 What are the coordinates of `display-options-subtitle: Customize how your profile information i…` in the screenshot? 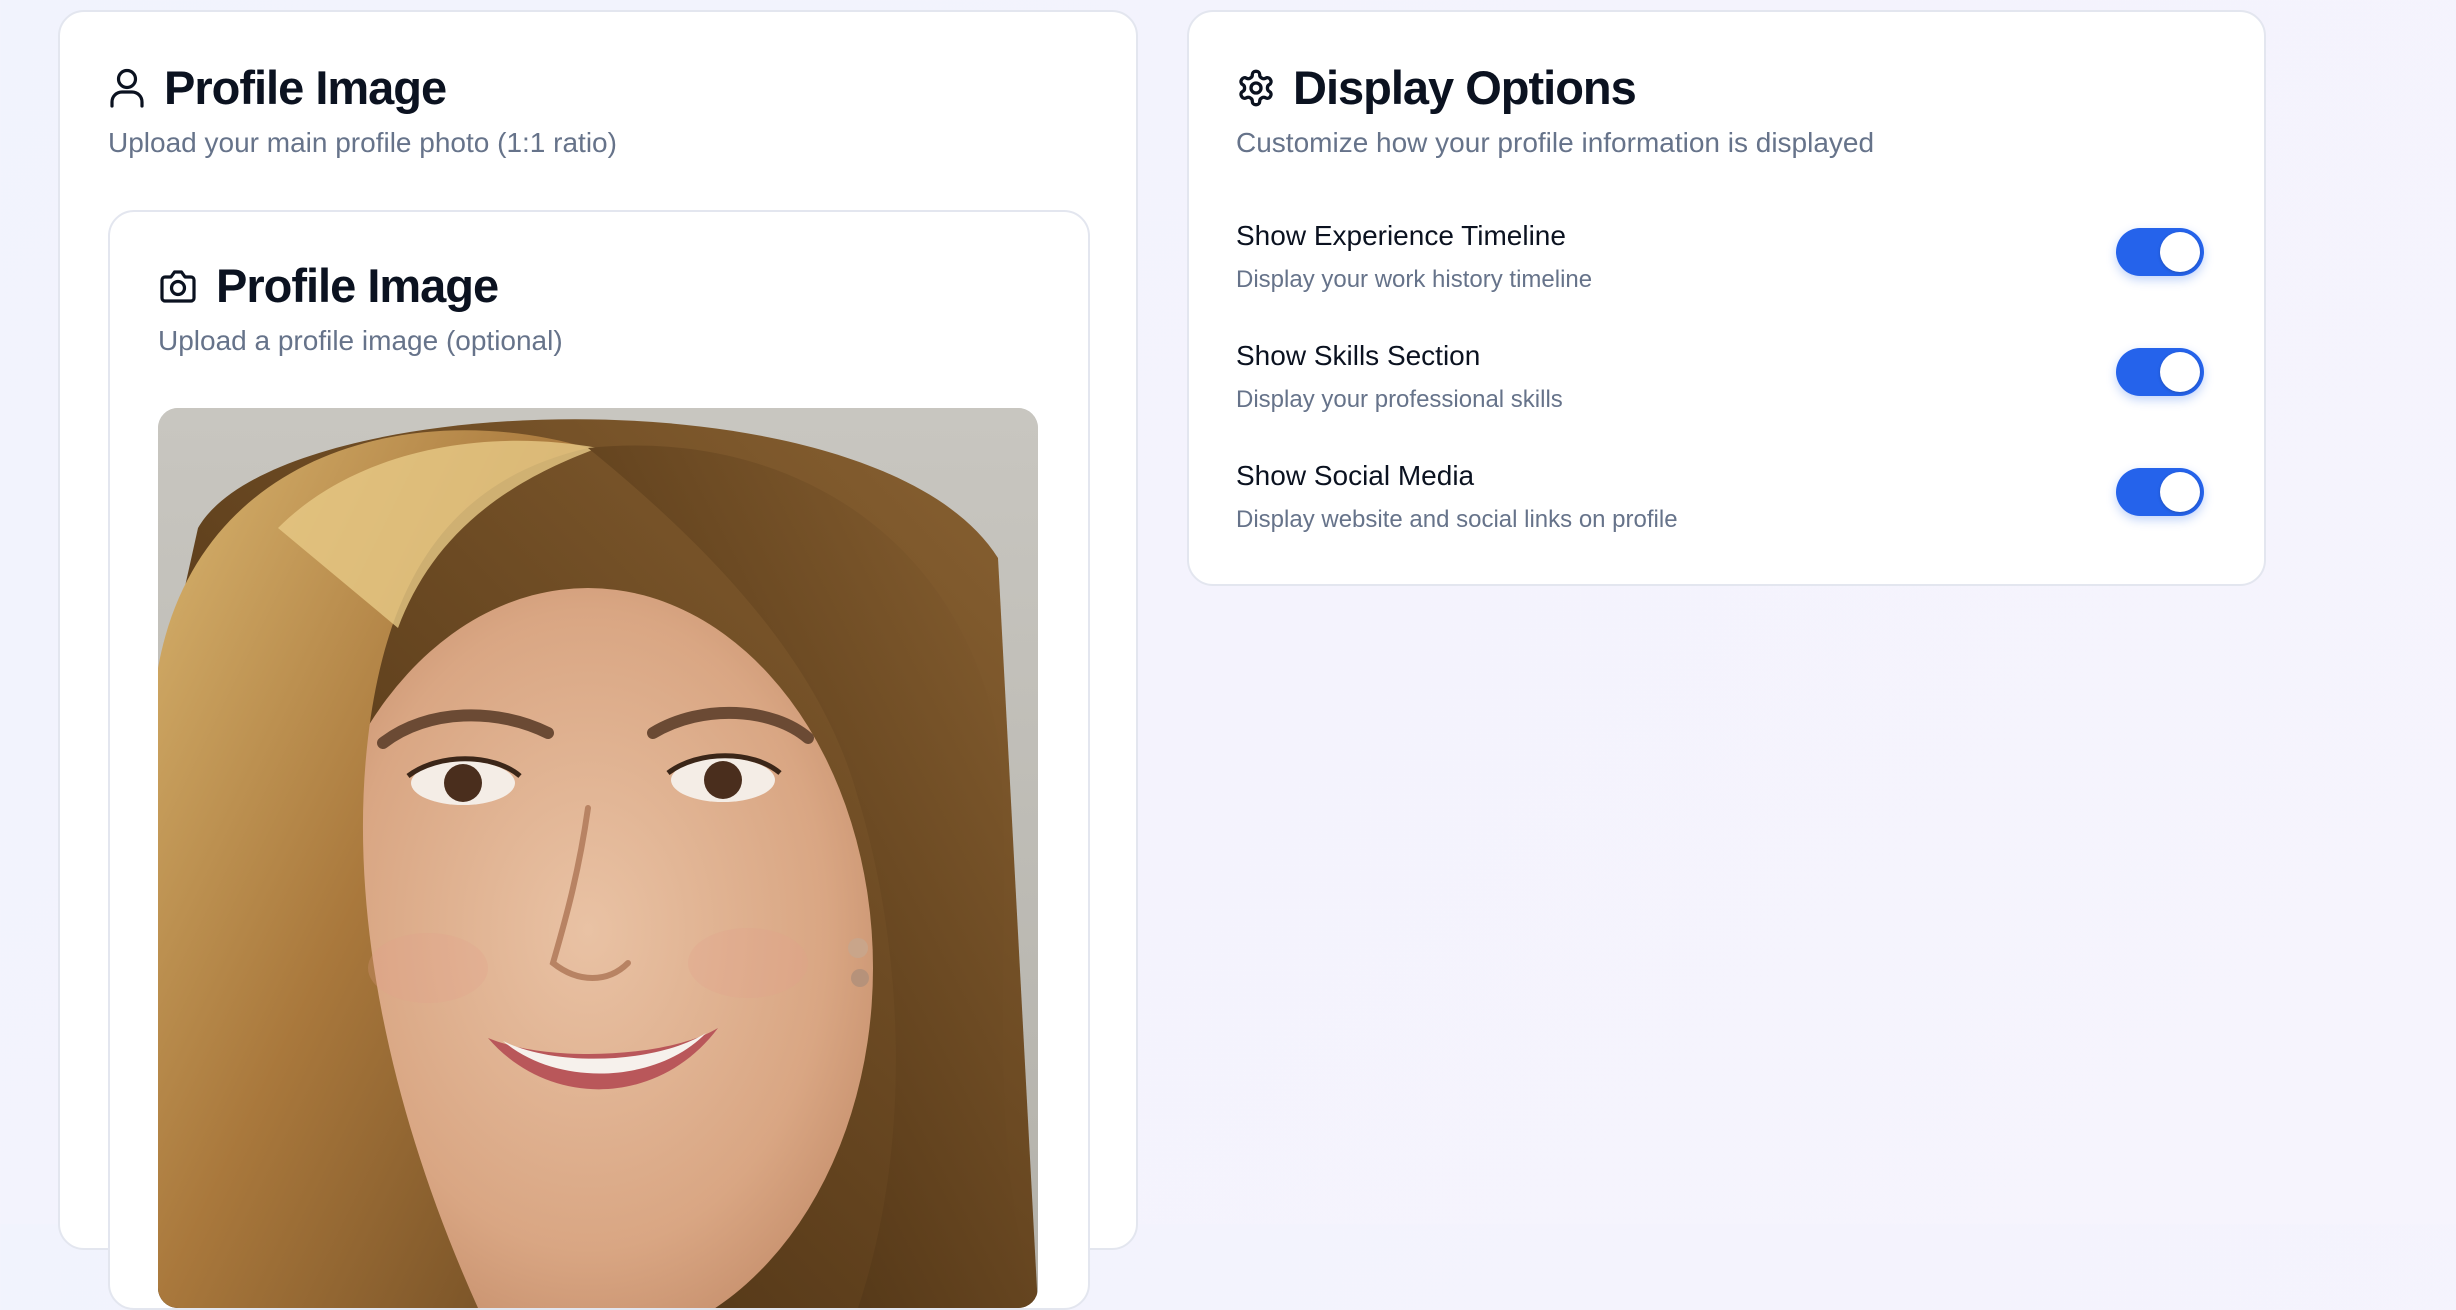 It's located at (1555, 142).